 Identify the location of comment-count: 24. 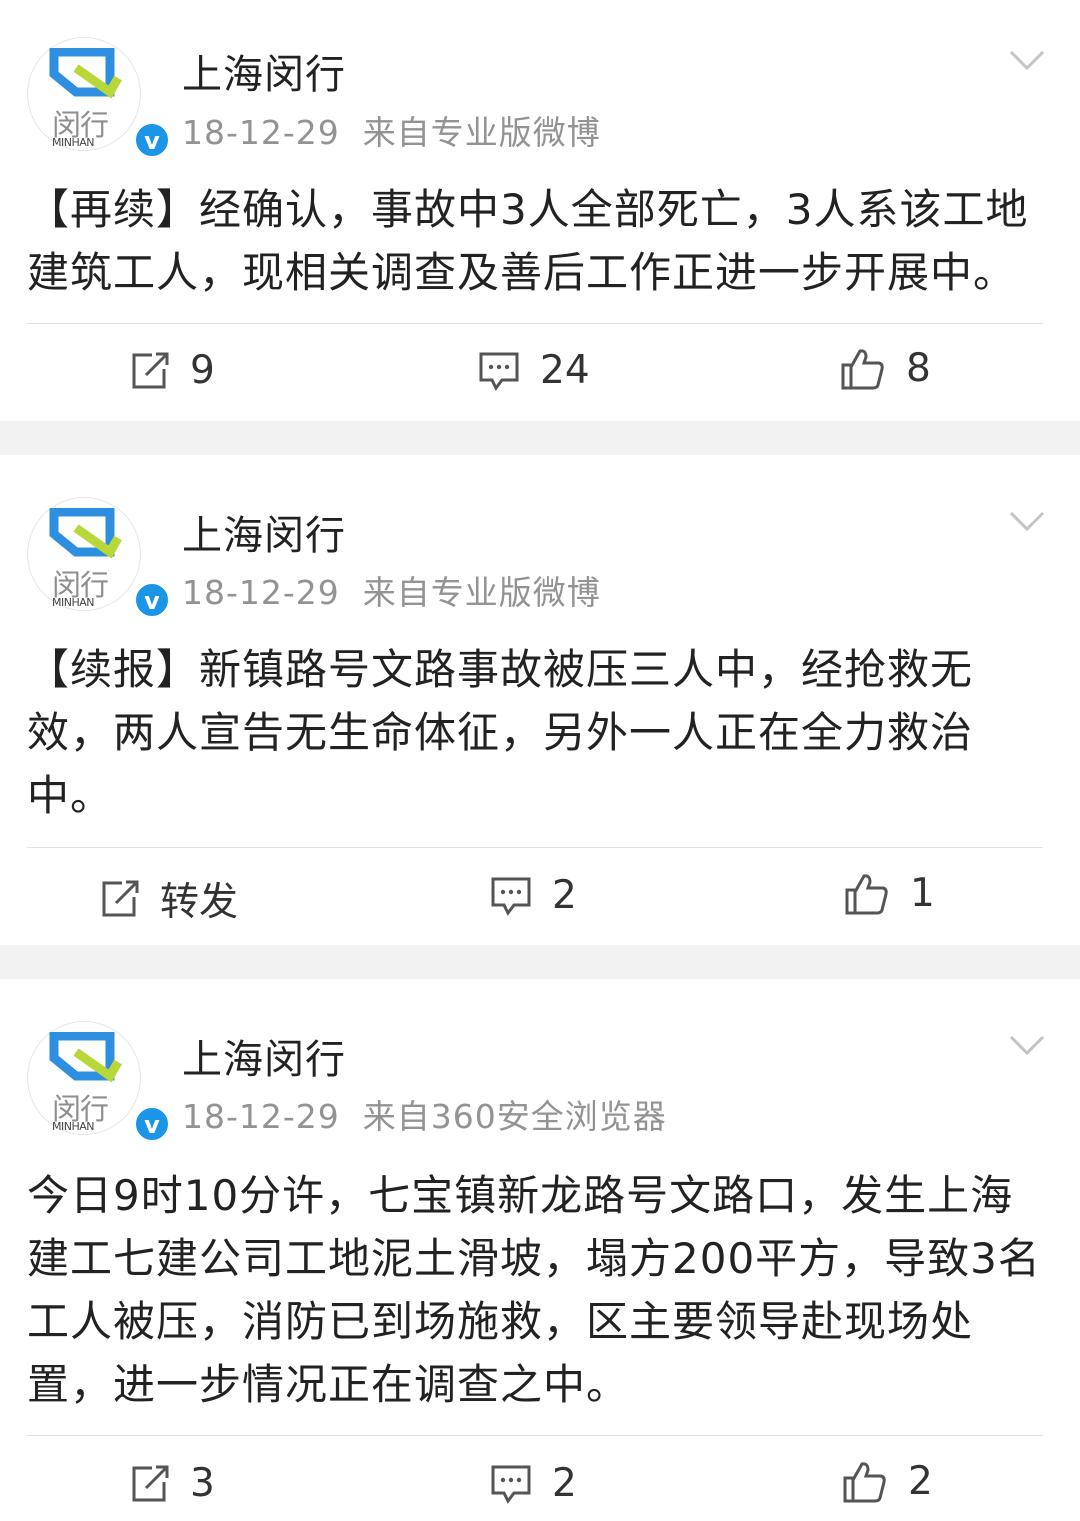
(565, 370).